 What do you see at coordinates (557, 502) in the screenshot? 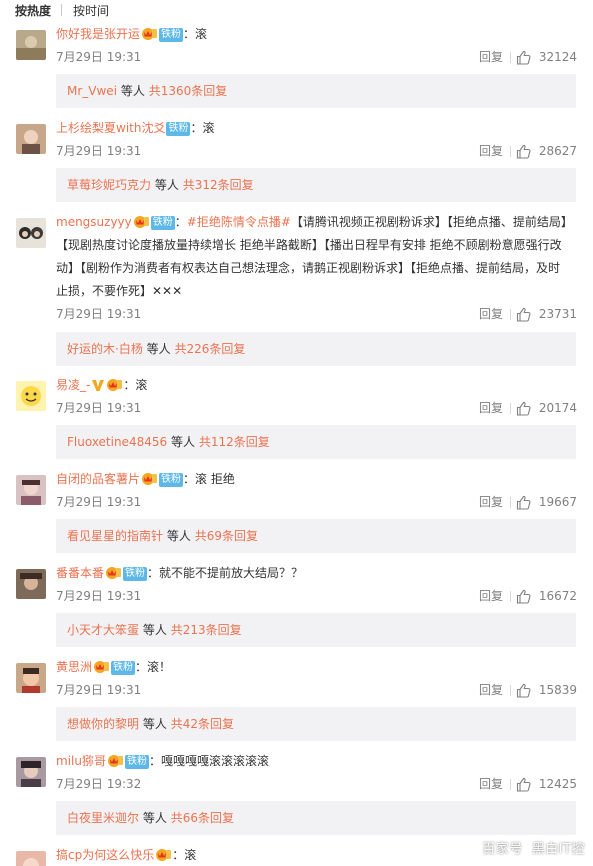
I see `like-count: 19667` at bounding box center [557, 502].